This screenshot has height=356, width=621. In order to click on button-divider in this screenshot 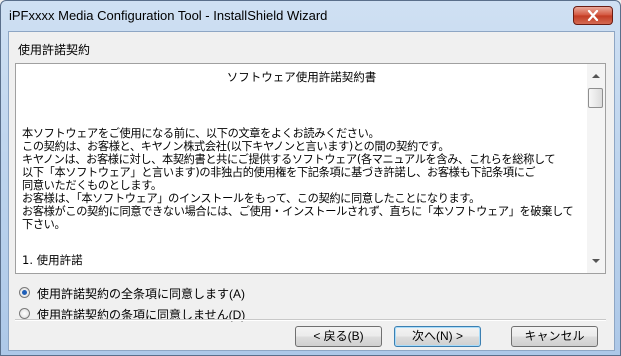, I will do `click(310, 320)`.